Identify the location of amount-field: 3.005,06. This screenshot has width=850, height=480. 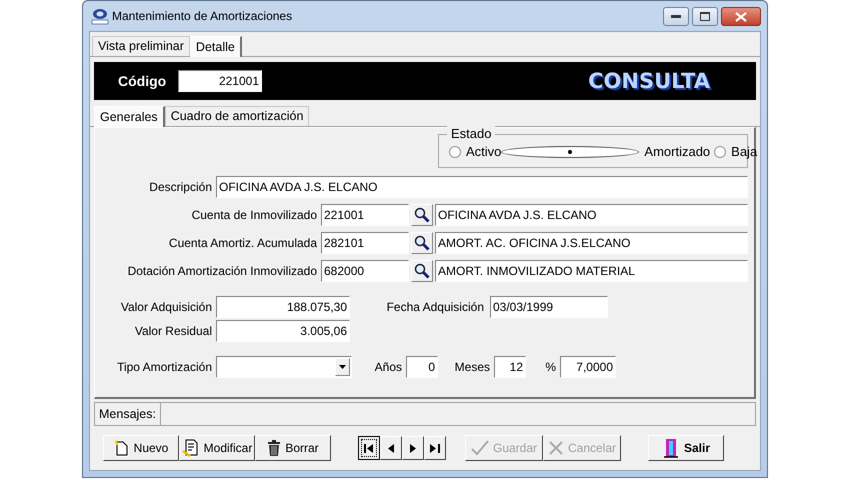
(283, 331).